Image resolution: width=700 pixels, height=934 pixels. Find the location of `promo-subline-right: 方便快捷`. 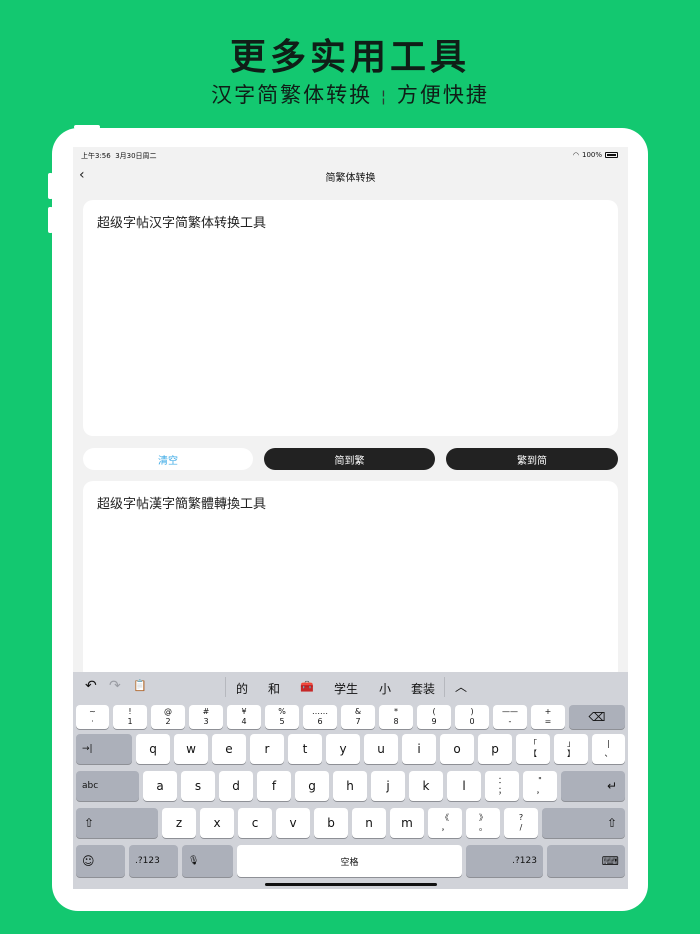

promo-subline-right: 方便快捷 is located at coordinates (442, 95).